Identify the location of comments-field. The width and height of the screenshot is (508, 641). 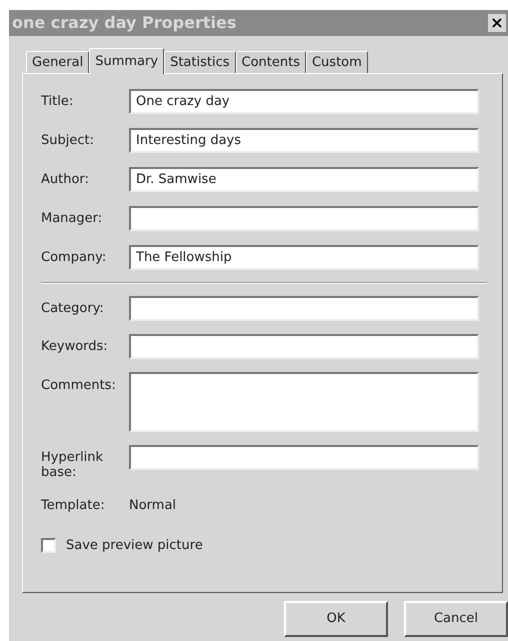
(304, 402).